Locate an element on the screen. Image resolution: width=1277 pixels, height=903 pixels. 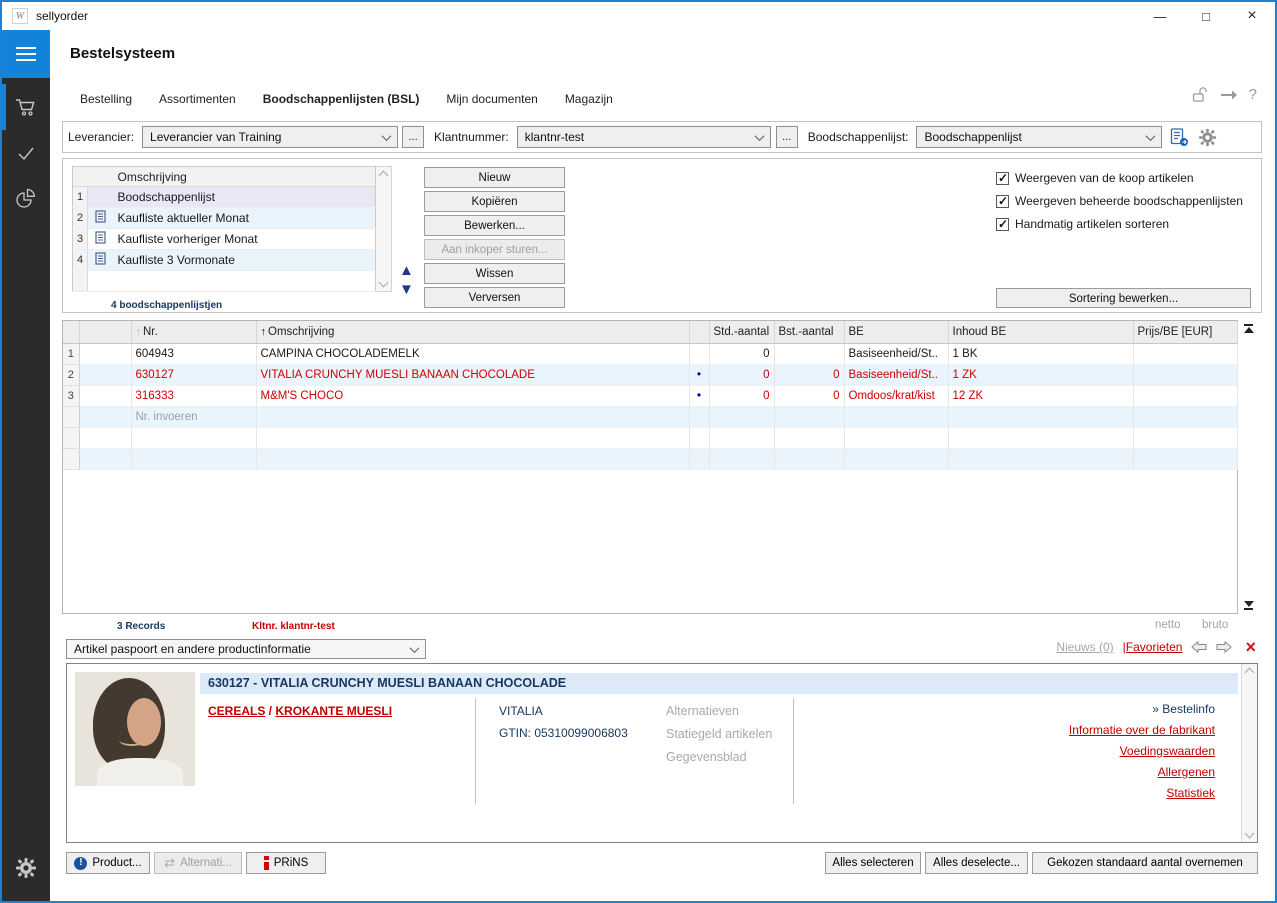
article-bst is located at coordinates (809, 354).